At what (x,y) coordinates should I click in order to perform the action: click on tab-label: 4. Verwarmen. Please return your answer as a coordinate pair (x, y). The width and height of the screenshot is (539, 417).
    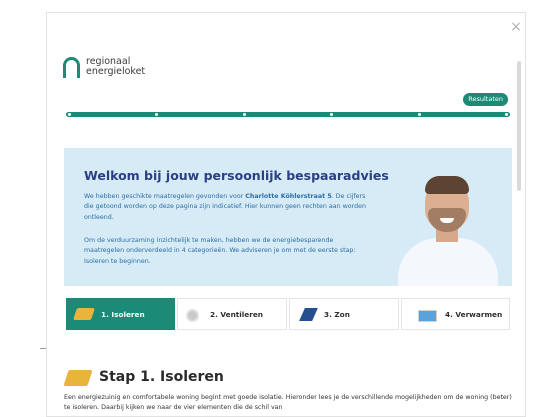
    Looking at the image, I should click on (474, 314).